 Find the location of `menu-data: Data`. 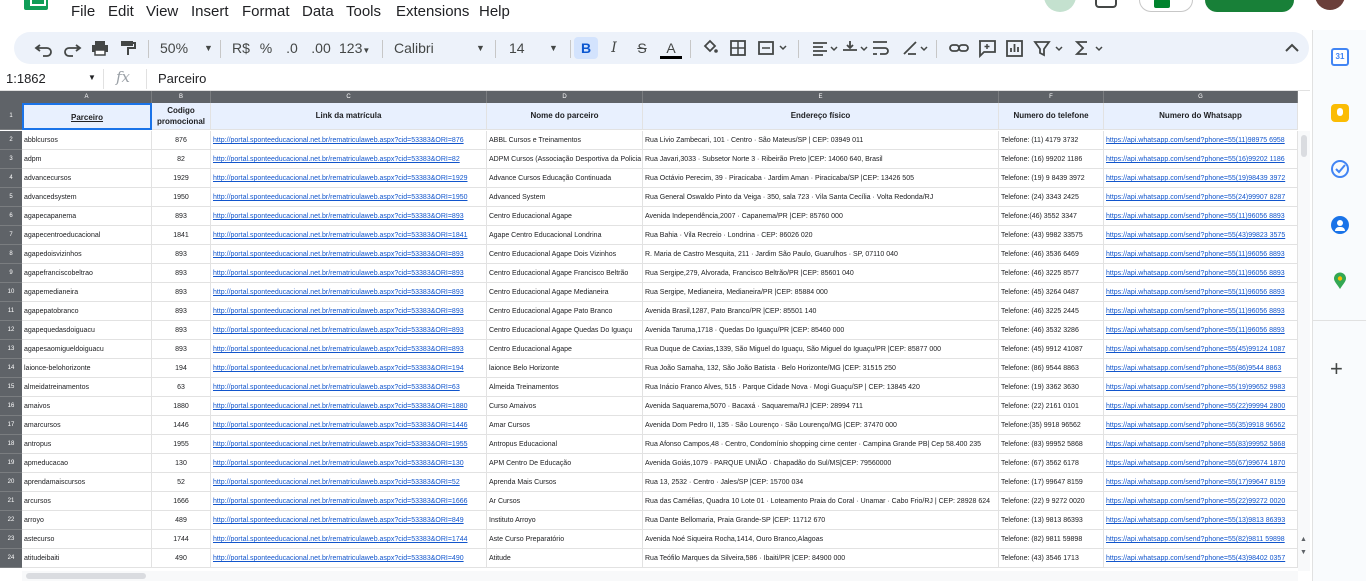

menu-data: Data is located at coordinates (318, 11).